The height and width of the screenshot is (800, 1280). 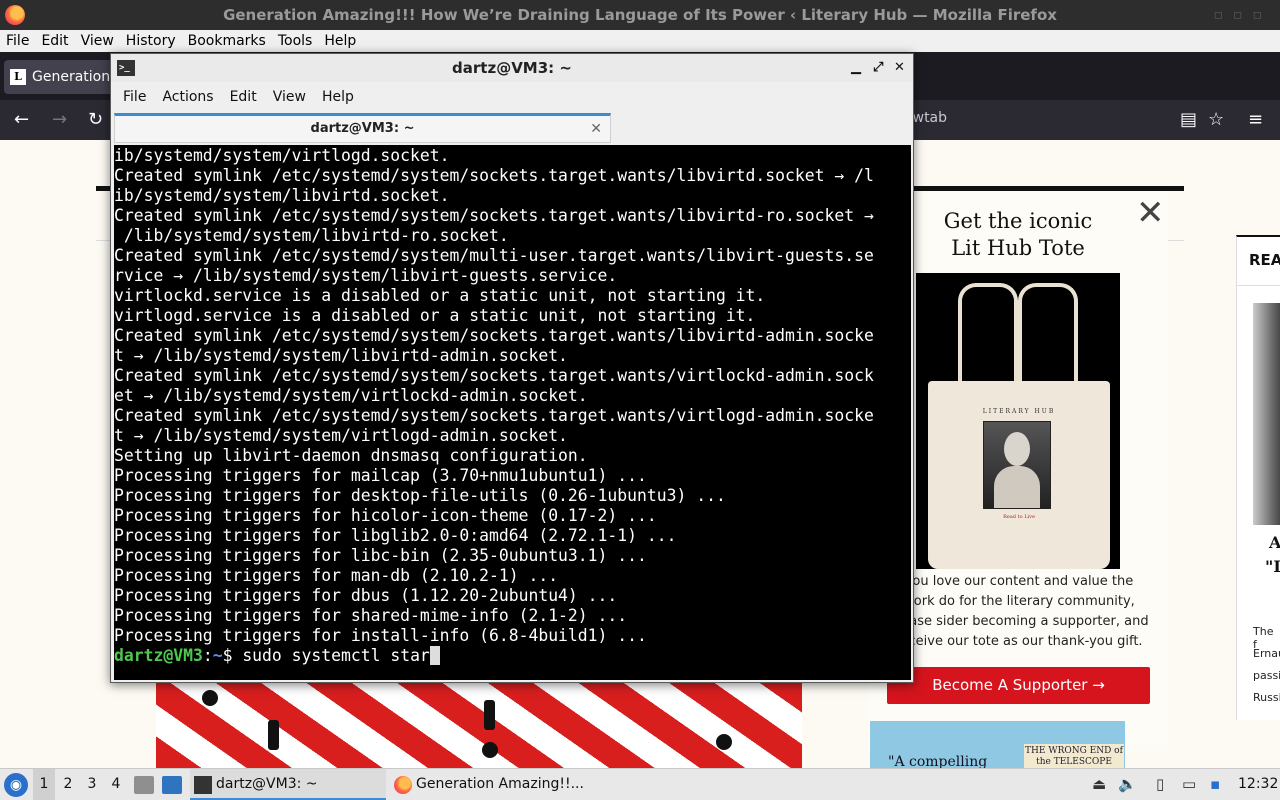 What do you see at coordinates (1274, 542) in the screenshot?
I see `sidecard-title-line1: A` at bounding box center [1274, 542].